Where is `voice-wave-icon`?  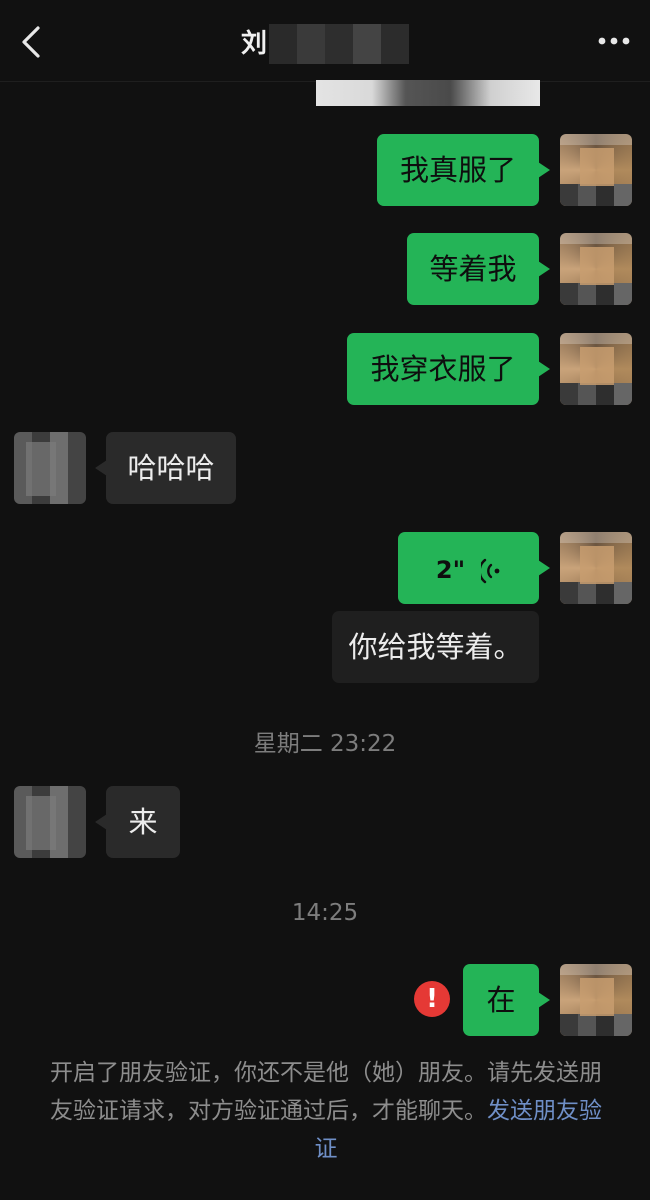
voice-wave-icon is located at coordinates (489, 570).